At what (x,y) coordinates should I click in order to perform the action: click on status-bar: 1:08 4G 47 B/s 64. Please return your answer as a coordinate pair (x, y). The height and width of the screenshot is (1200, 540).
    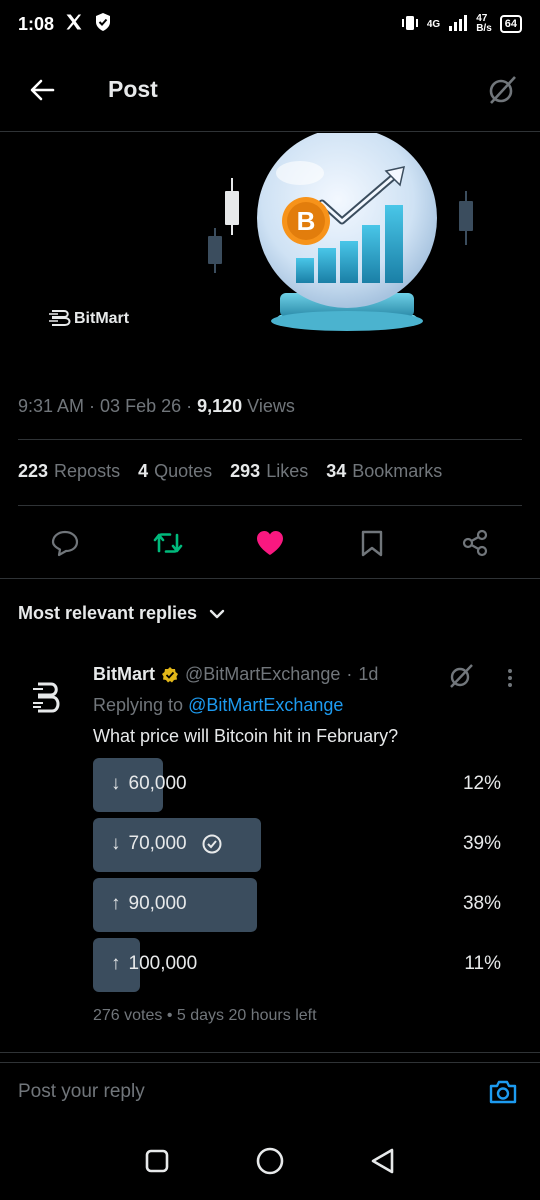
    Looking at the image, I should click on (270, 24).